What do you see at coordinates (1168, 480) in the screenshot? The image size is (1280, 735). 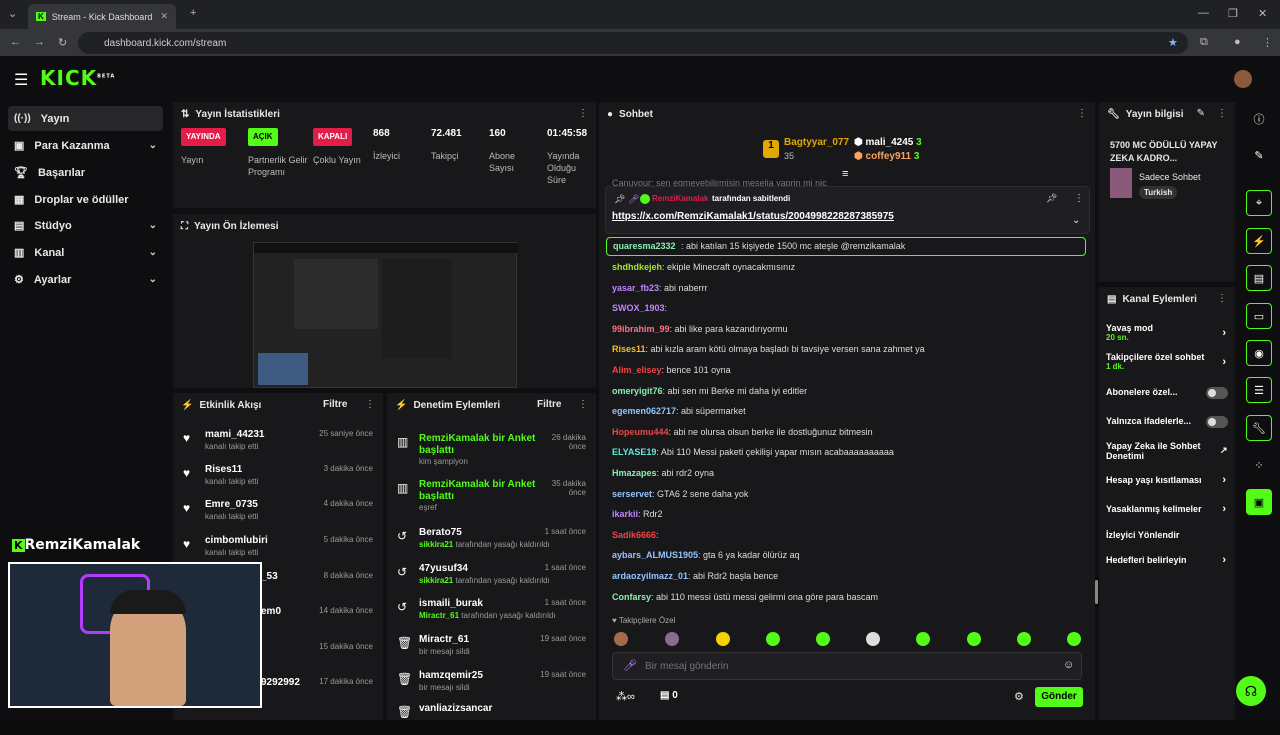 I see `account-age-item: Hesap yaşı kısıtlaması ›` at bounding box center [1168, 480].